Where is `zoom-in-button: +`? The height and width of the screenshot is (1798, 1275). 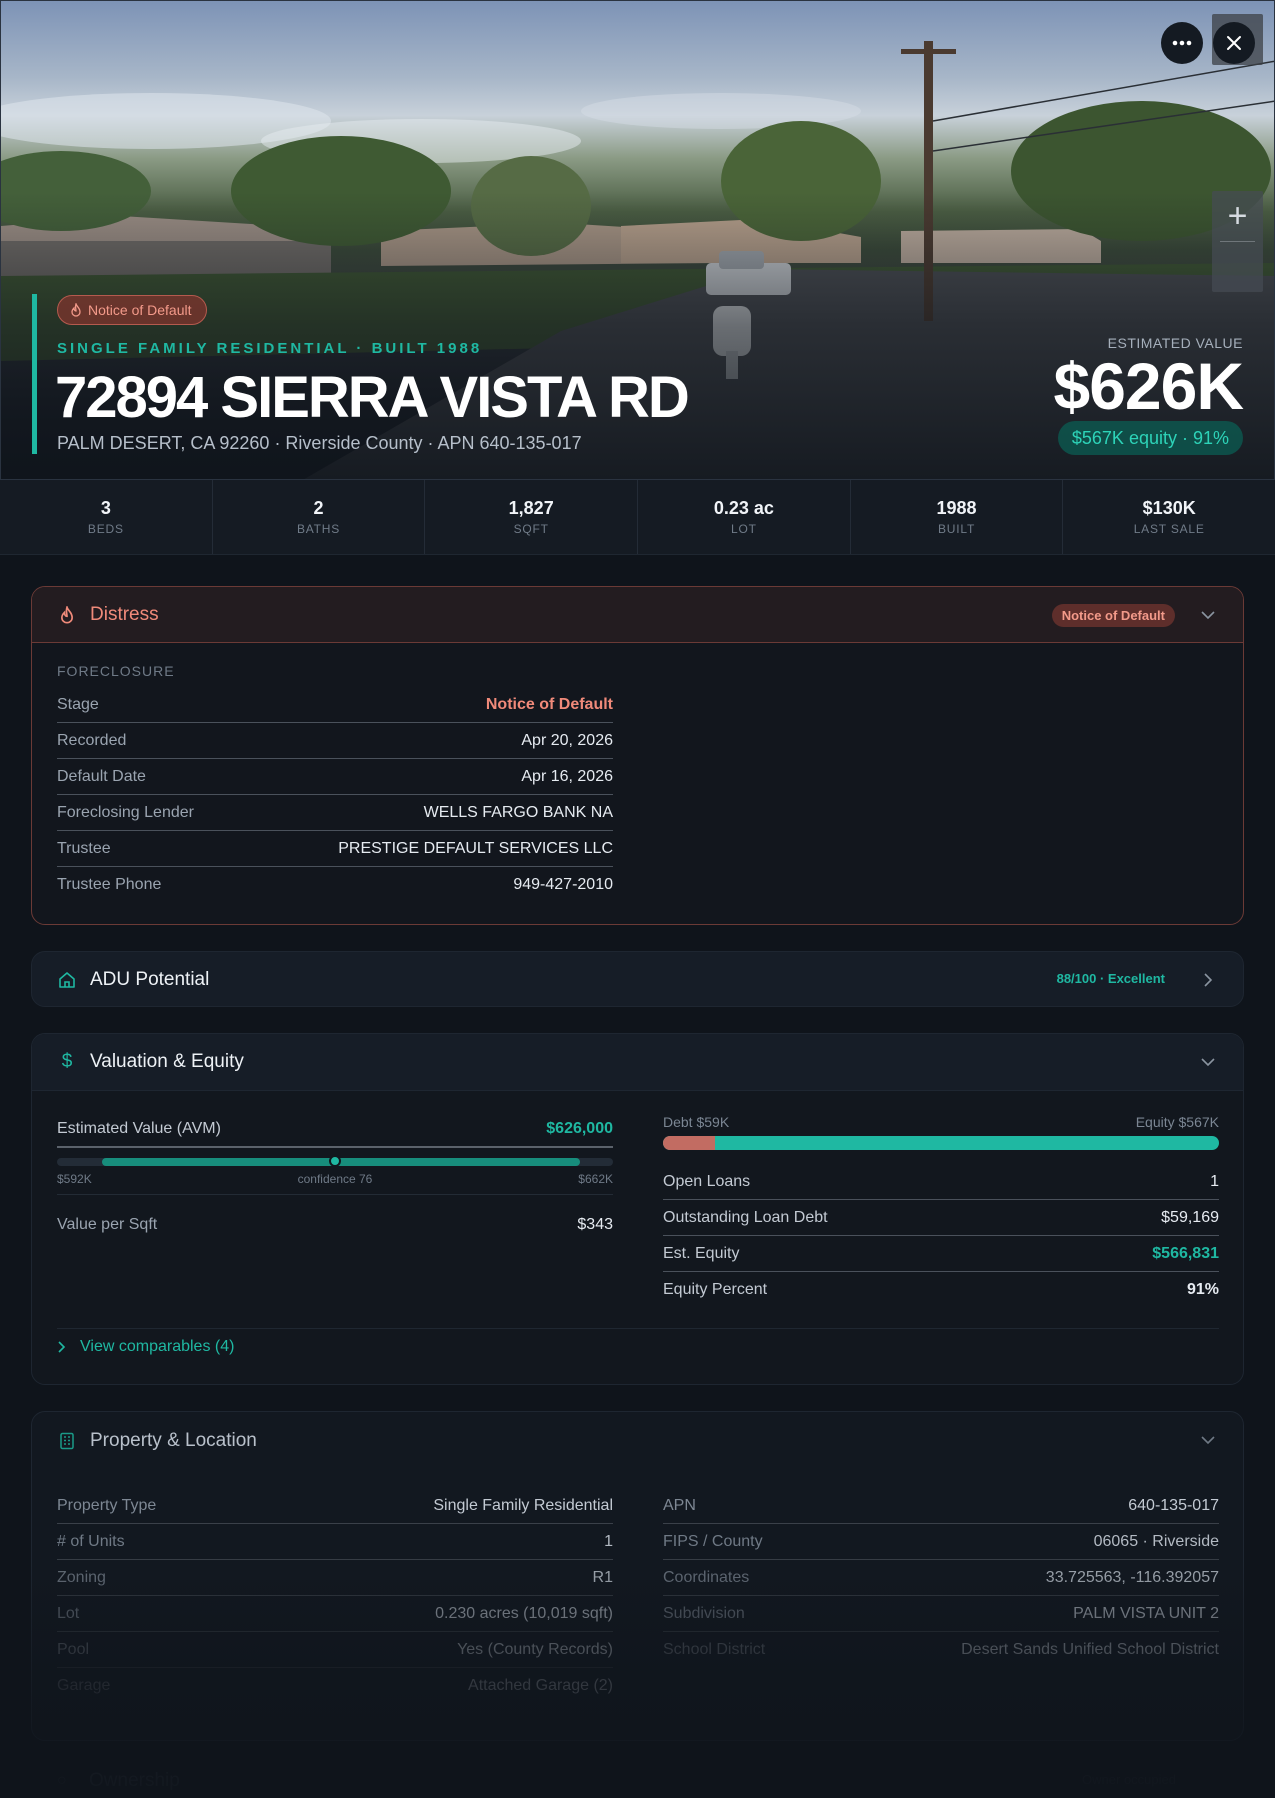 zoom-in-button: + is located at coordinates (1237, 216).